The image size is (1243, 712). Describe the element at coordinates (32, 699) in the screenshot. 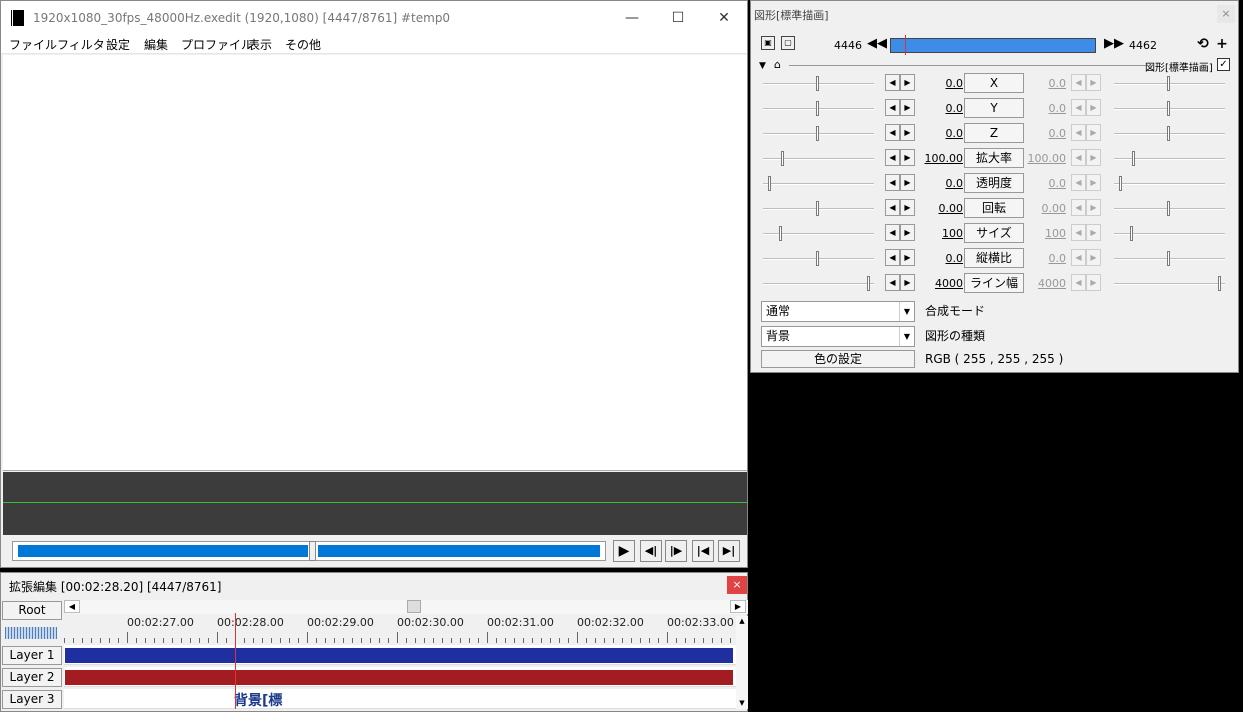

I see `layer-3-button: Layer 3` at that location.